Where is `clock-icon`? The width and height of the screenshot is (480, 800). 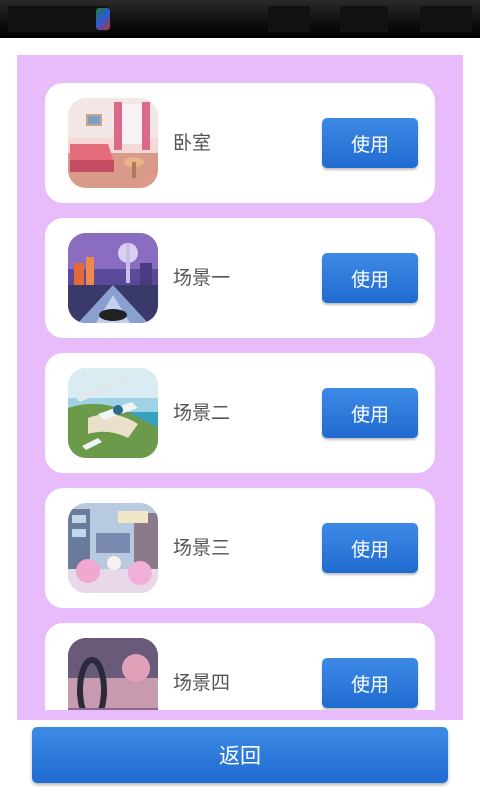
clock-icon is located at coordinates (446, 19).